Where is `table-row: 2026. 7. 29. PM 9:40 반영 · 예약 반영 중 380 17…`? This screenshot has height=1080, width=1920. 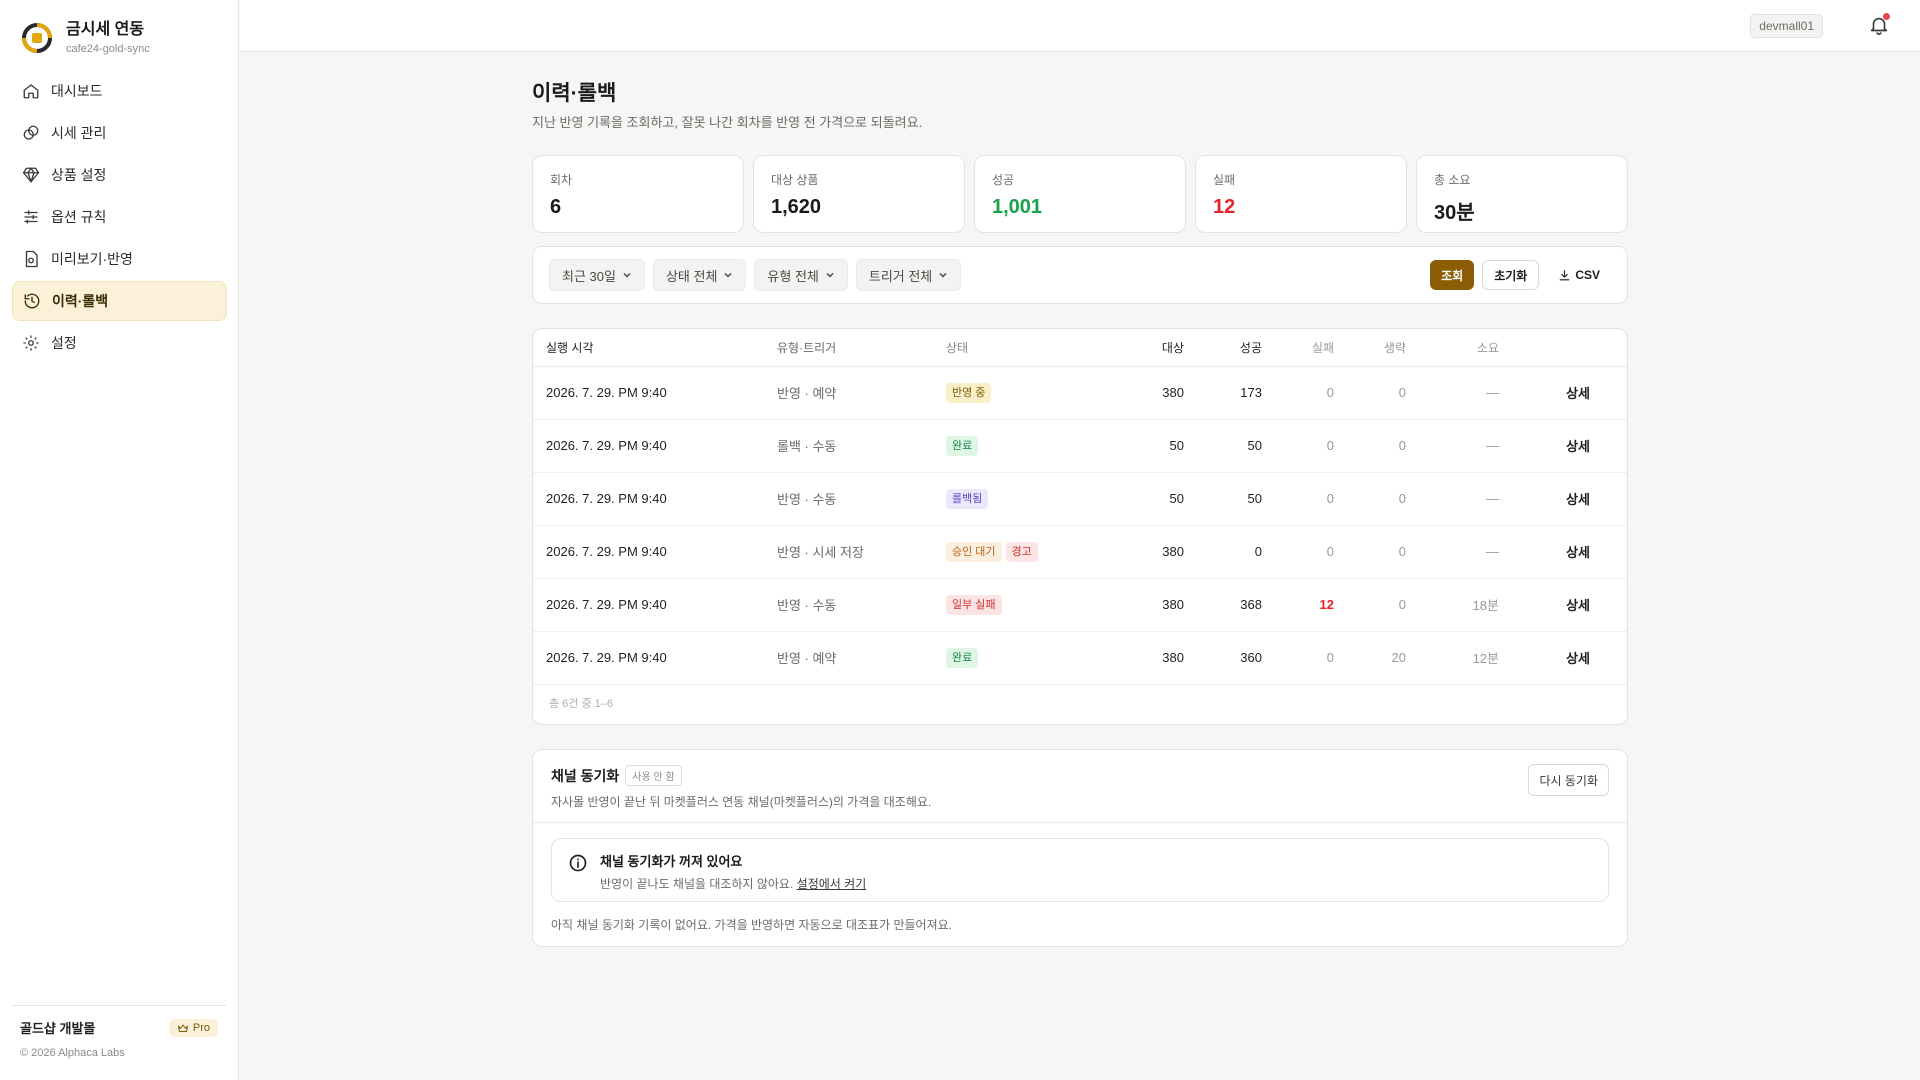 table-row: 2026. 7. 29. PM 9:40 반영 · 예약 반영 중 380 17… is located at coordinates (1080, 393).